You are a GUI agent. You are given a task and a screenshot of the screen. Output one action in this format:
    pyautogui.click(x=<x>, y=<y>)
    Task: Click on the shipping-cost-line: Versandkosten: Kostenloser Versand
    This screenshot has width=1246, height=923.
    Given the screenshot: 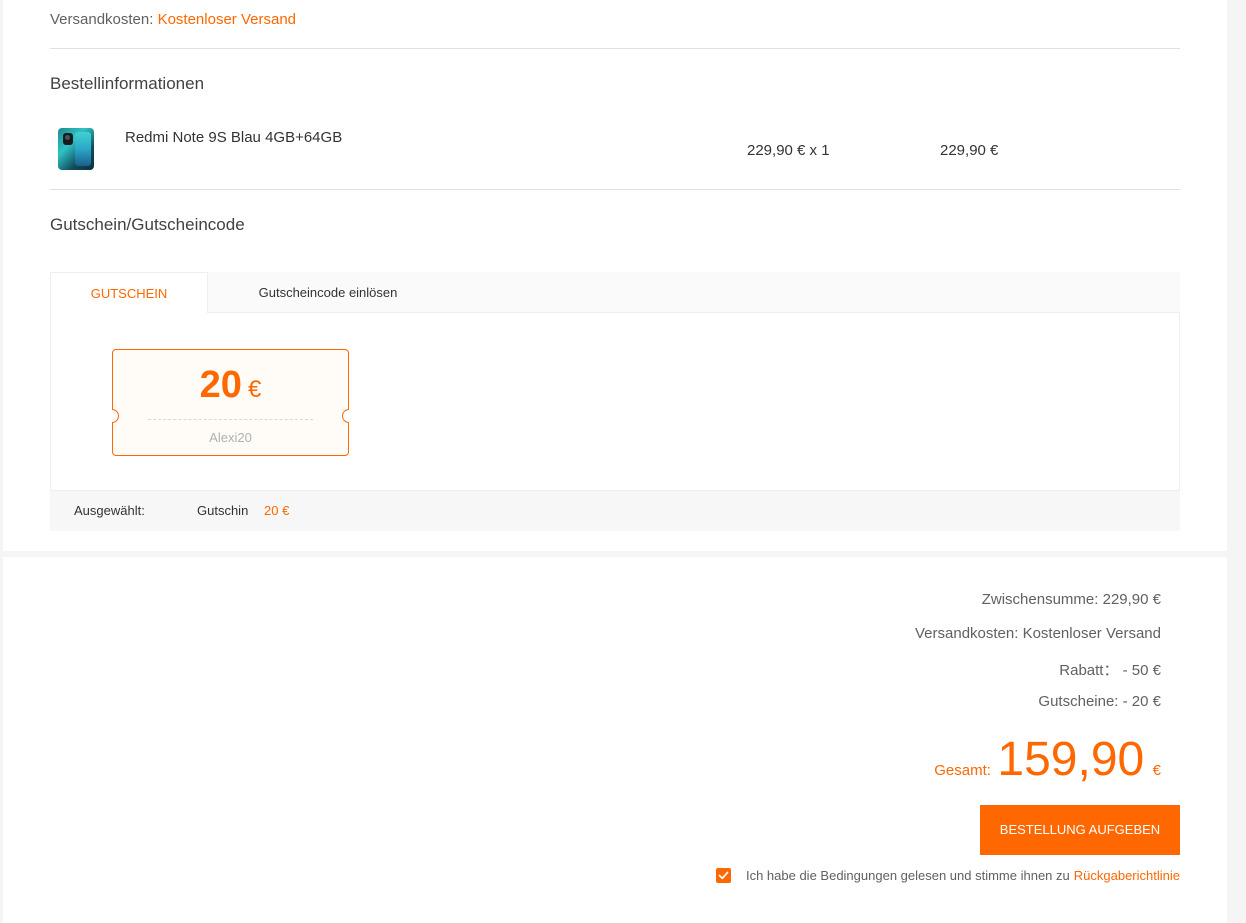 What is the action you would take?
    pyautogui.click(x=173, y=19)
    